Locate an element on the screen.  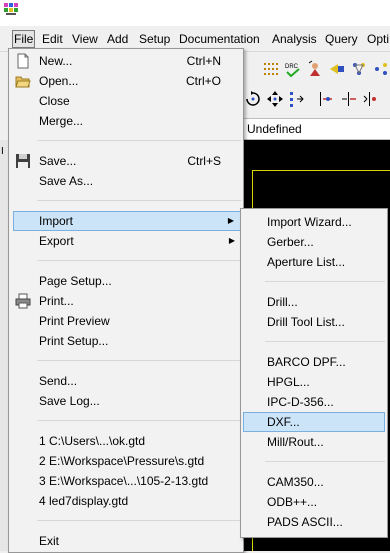
menu-item-import: Import ▶ is located at coordinates (127, 221).